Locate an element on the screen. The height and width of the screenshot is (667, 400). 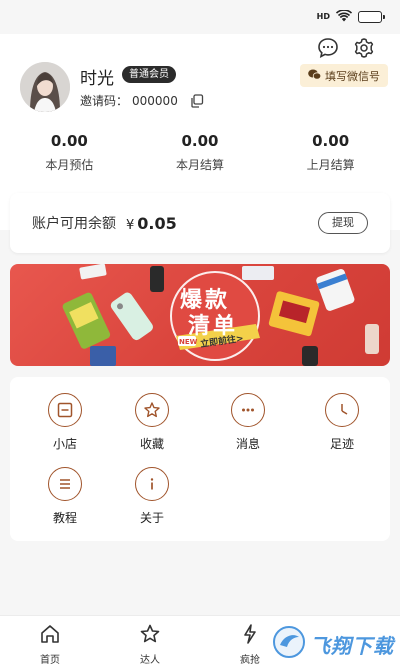
copy-icon is located at coordinates (197, 100).